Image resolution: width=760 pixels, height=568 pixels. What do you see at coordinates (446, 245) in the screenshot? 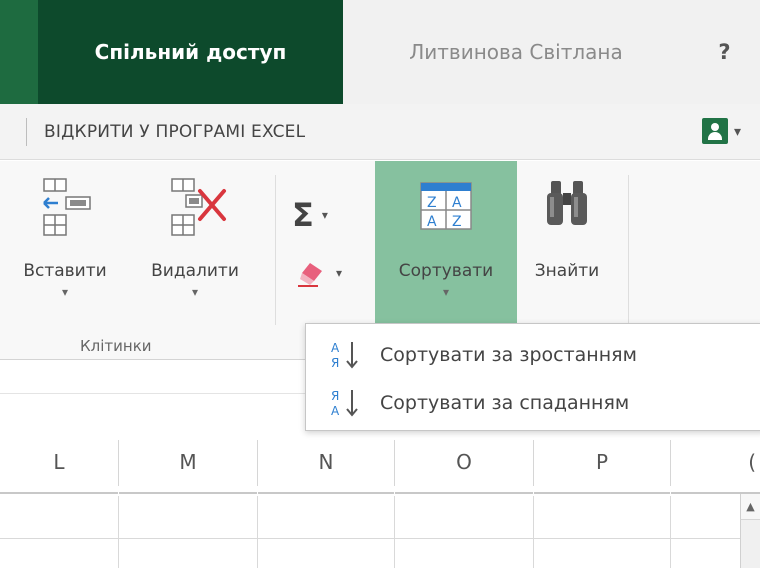
I see `sort-button: Z A A Z Сортувати ▾` at bounding box center [446, 245].